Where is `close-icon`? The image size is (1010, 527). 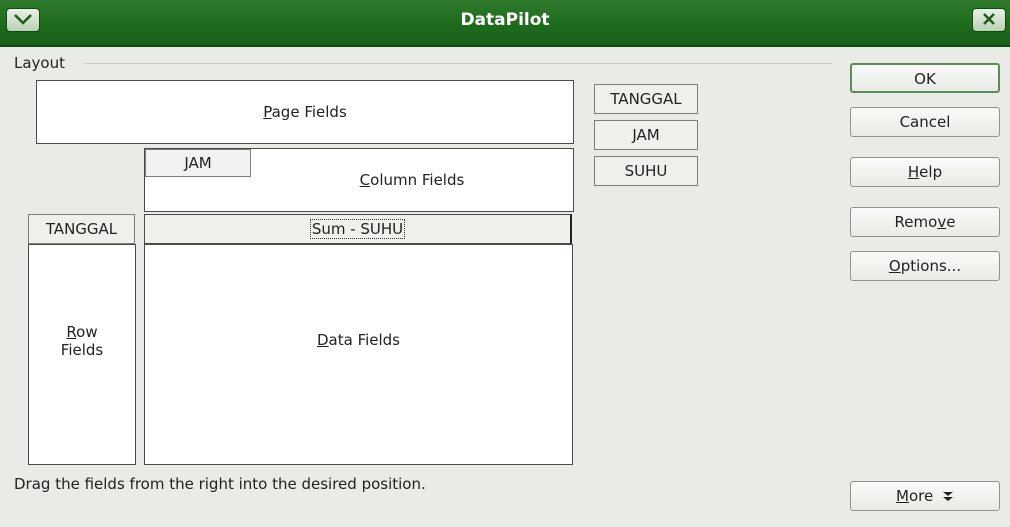
close-icon is located at coordinates (989, 19).